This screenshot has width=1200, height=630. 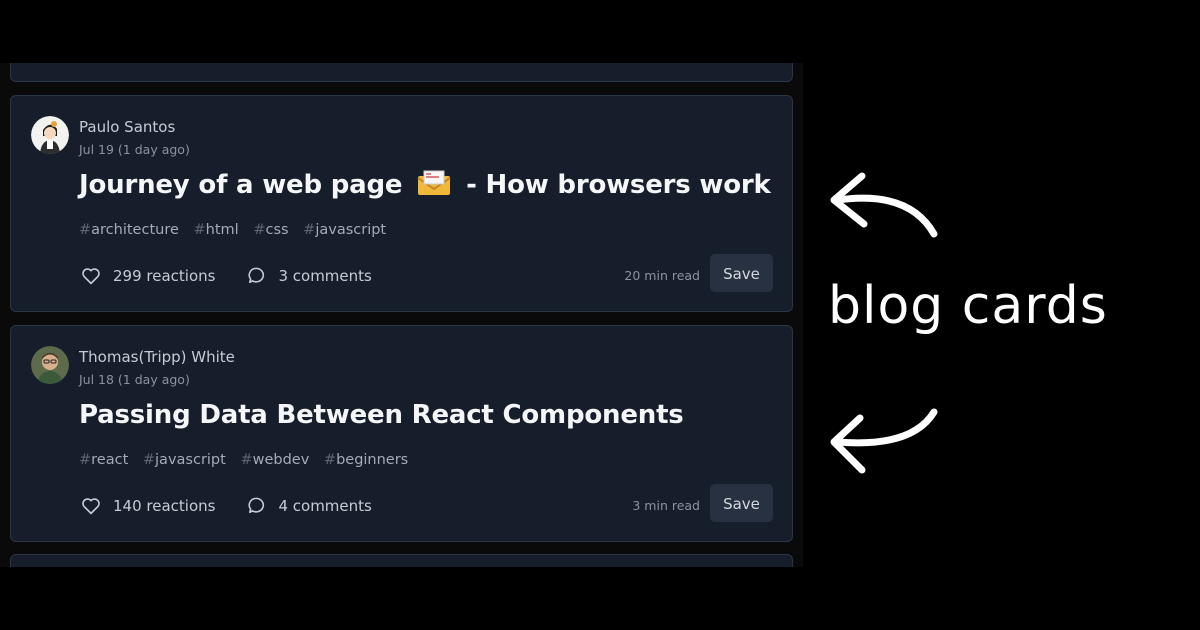 What do you see at coordinates (157, 357) in the screenshot?
I see `author-name: Thomas(Tripp) White` at bounding box center [157, 357].